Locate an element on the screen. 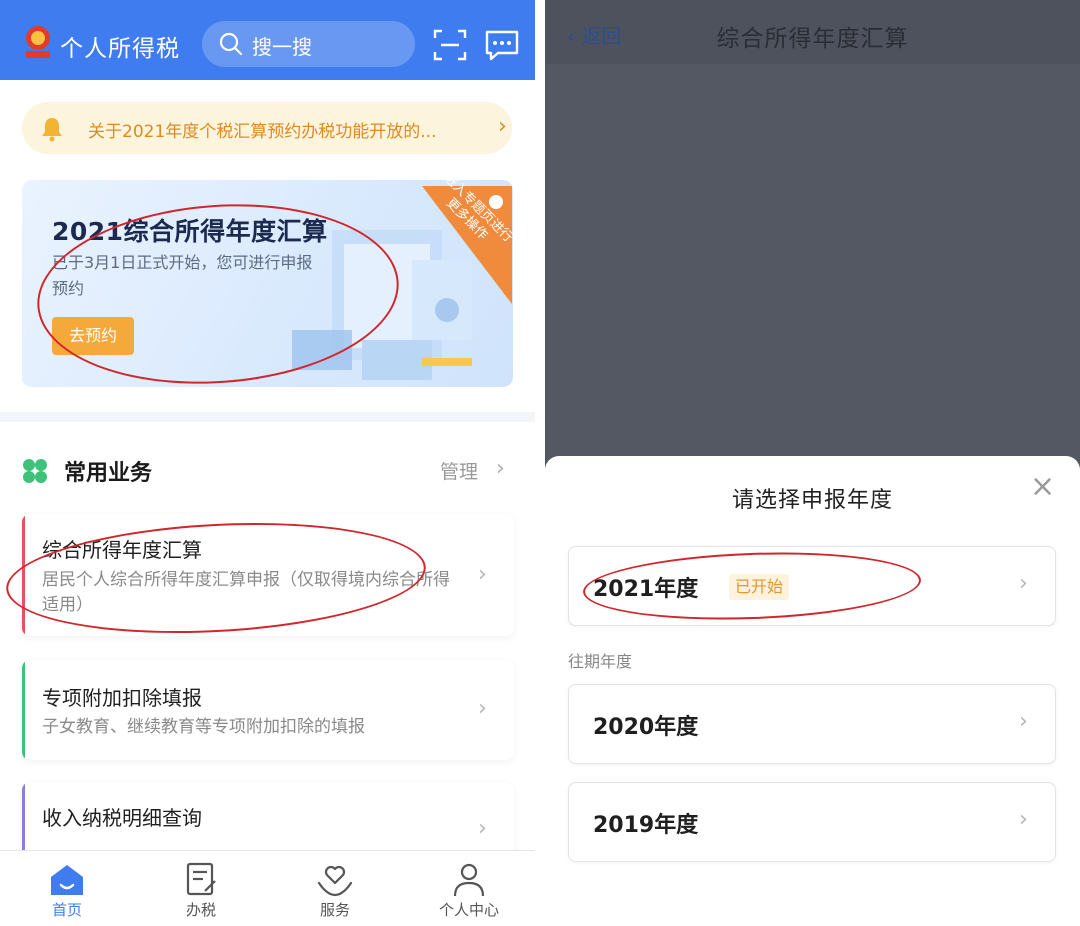 Image resolution: width=1080 pixels, height=926 pixels. tab-tax: 办税 is located at coordinates (201, 888).